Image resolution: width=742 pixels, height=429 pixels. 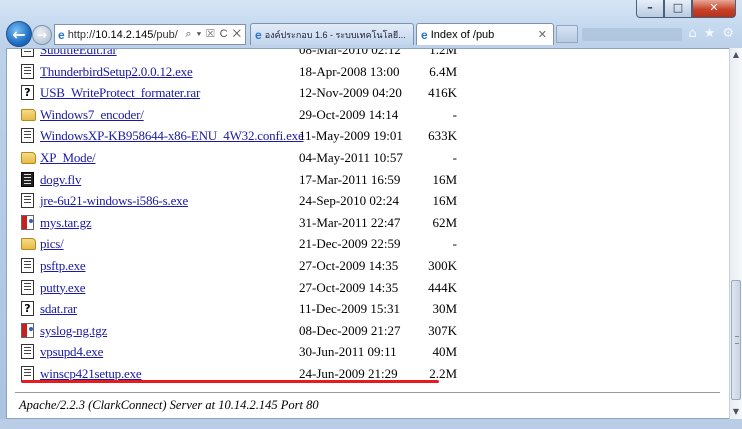 I want to click on file-link: XP_Mode/, so click(x=68, y=158).